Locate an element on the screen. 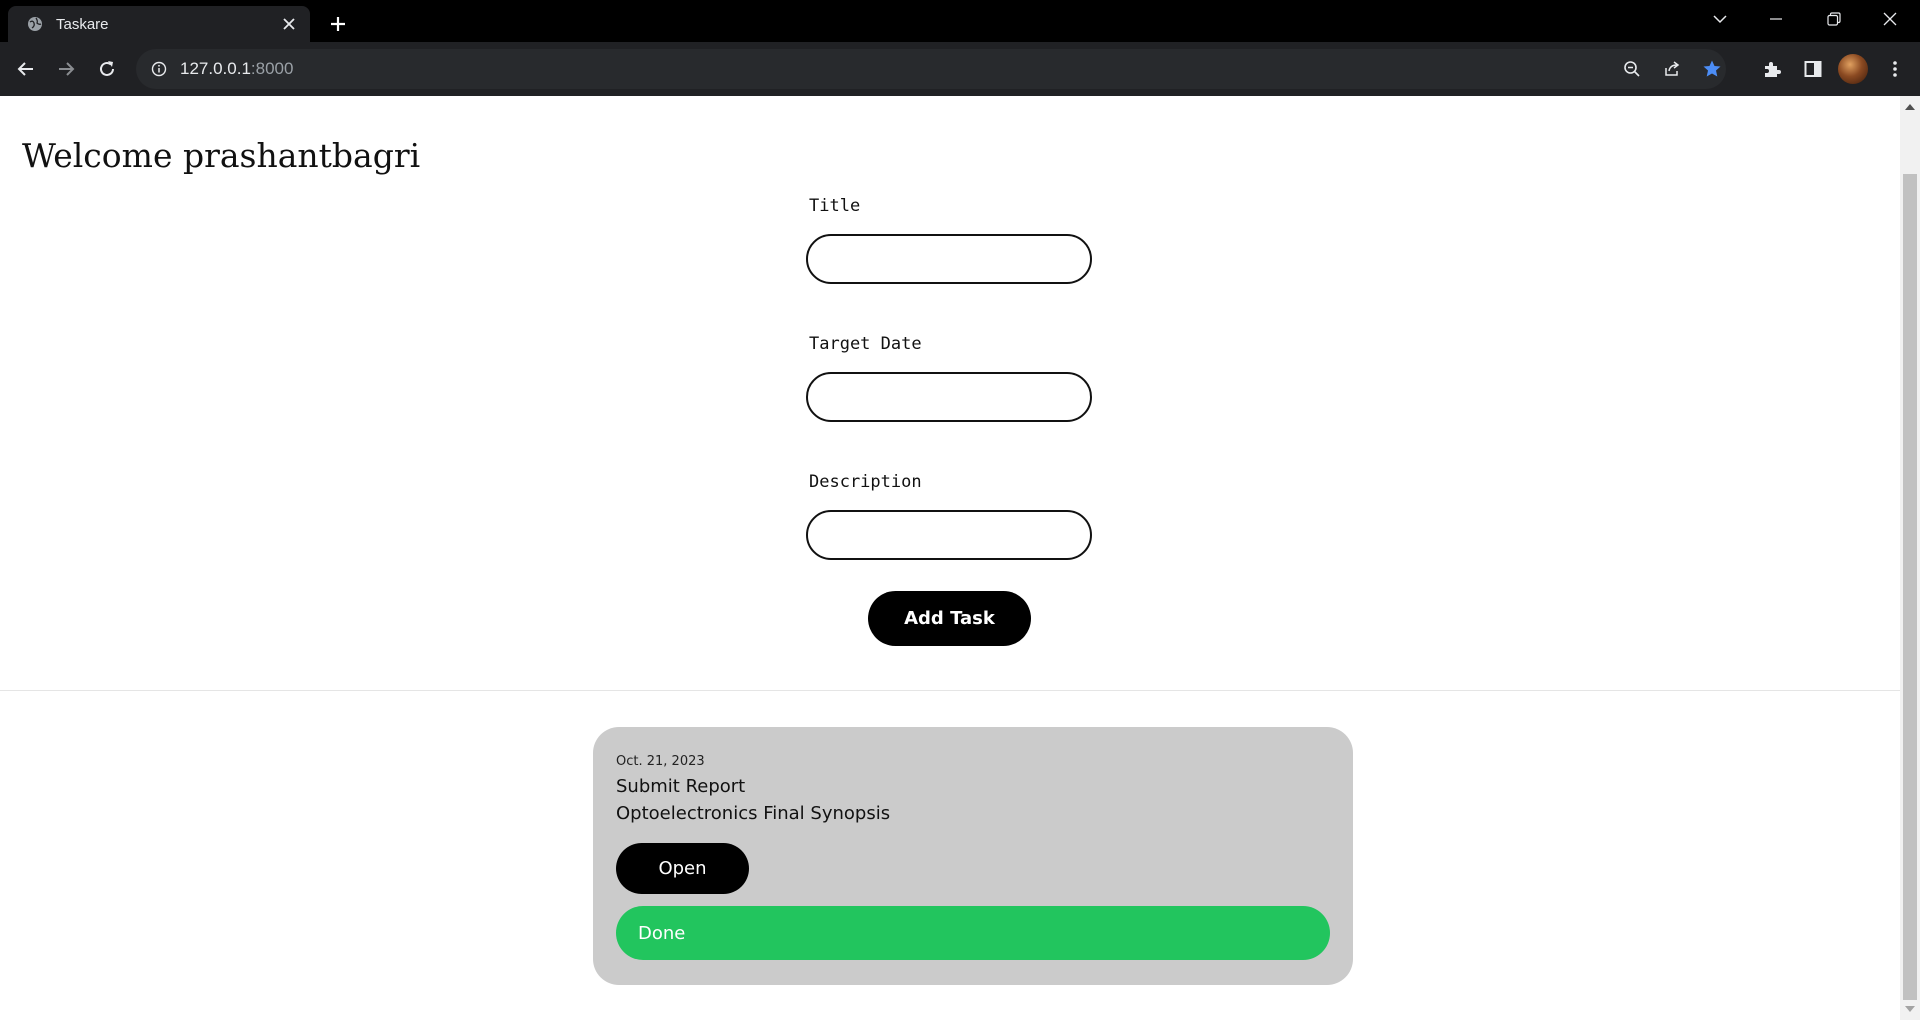 This screenshot has height=1020, width=1920. window-close-icon is located at coordinates (1890, 19).